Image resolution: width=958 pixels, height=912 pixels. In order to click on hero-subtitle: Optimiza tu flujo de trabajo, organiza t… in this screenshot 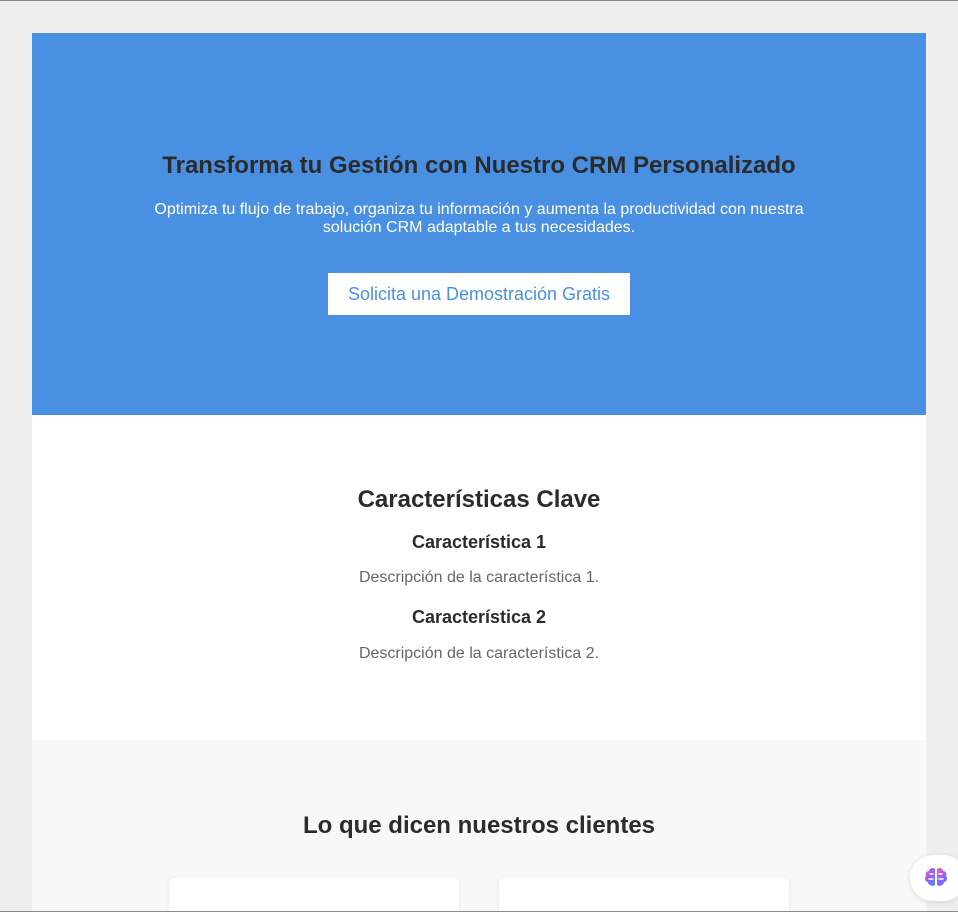, I will do `click(479, 218)`.